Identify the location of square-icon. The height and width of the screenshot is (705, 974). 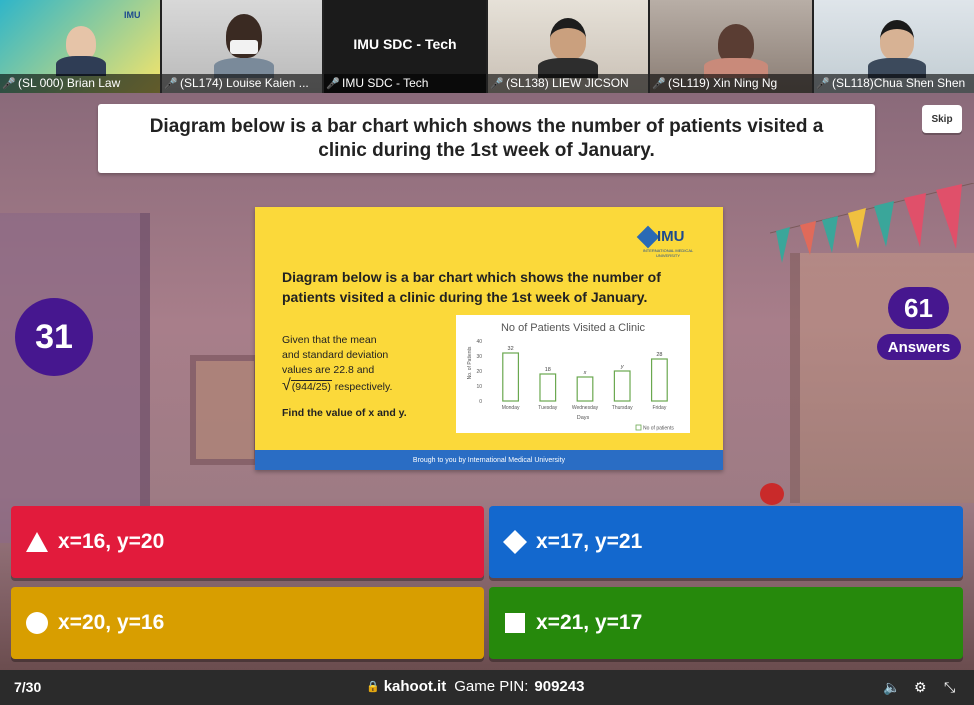
(515, 623).